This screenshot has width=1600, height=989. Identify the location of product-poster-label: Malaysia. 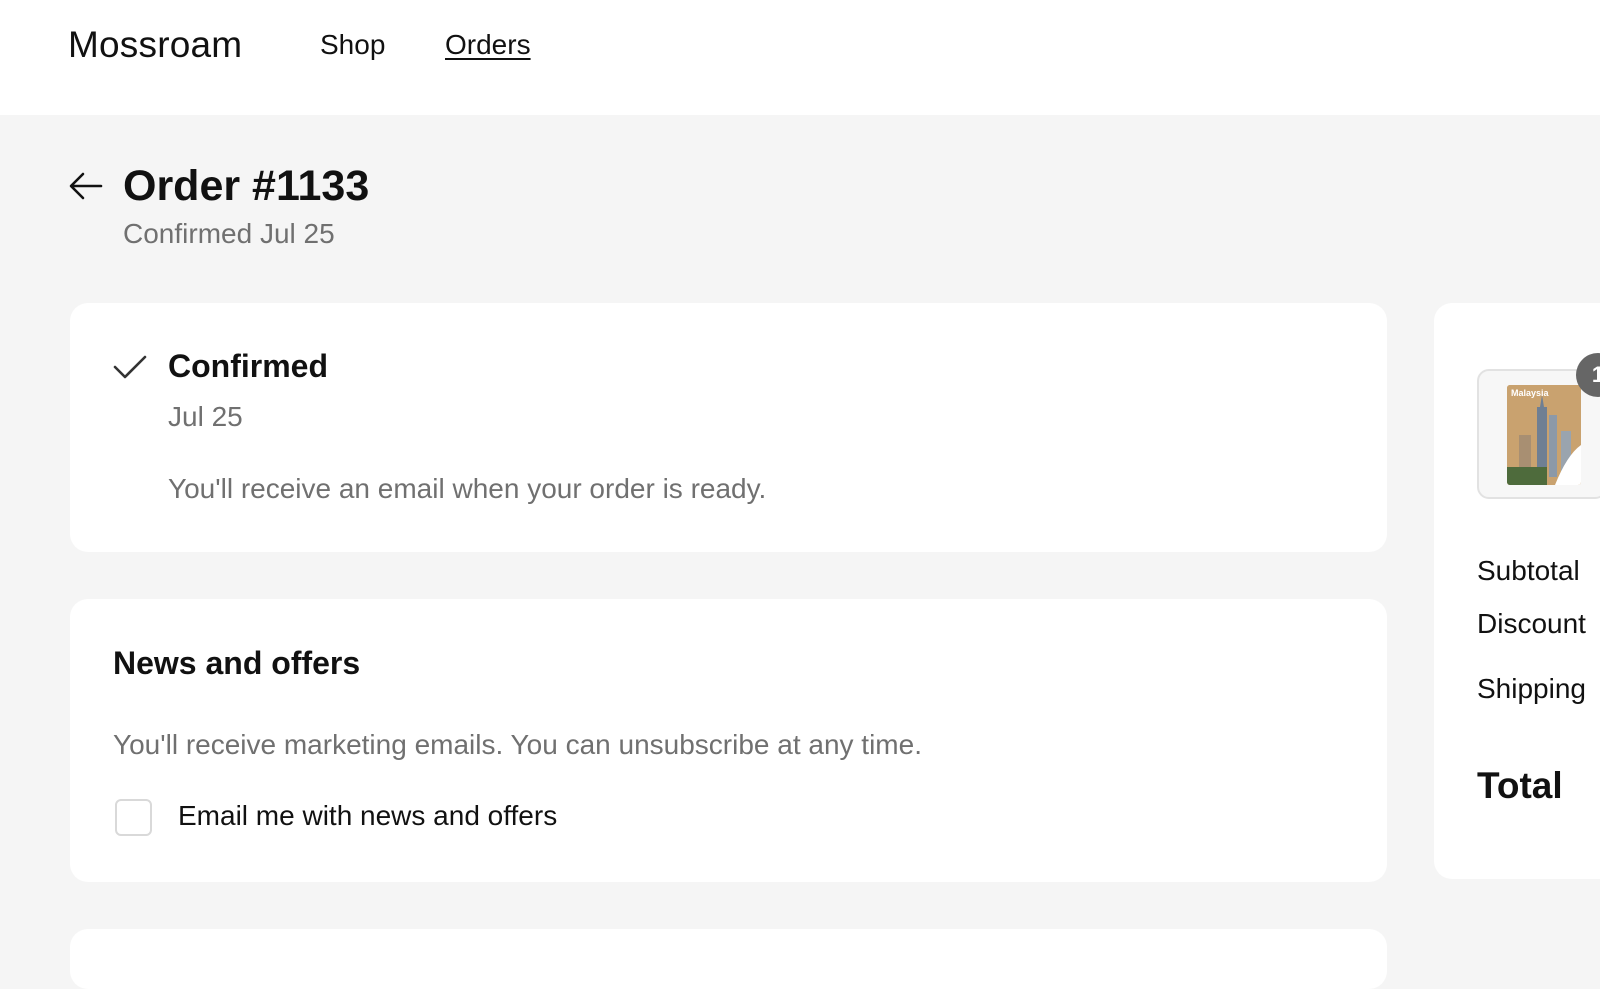
(1530, 393).